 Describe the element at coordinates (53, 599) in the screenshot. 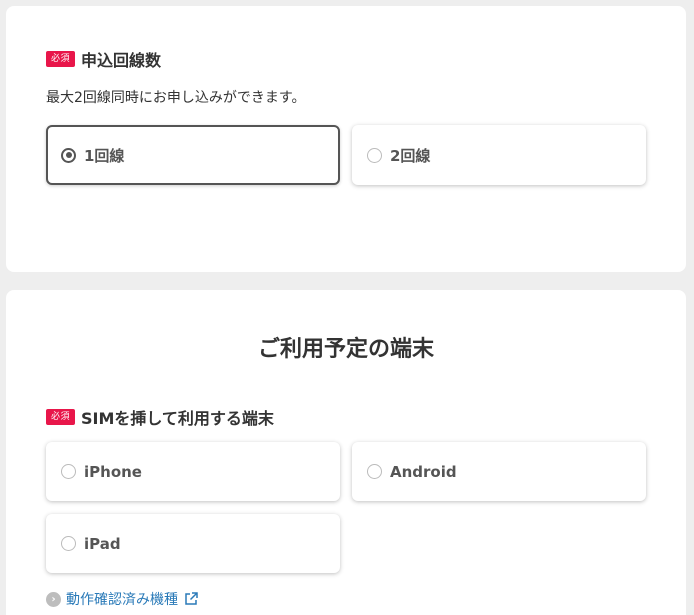

I see `chevron-right-circle-icon: ›` at that location.